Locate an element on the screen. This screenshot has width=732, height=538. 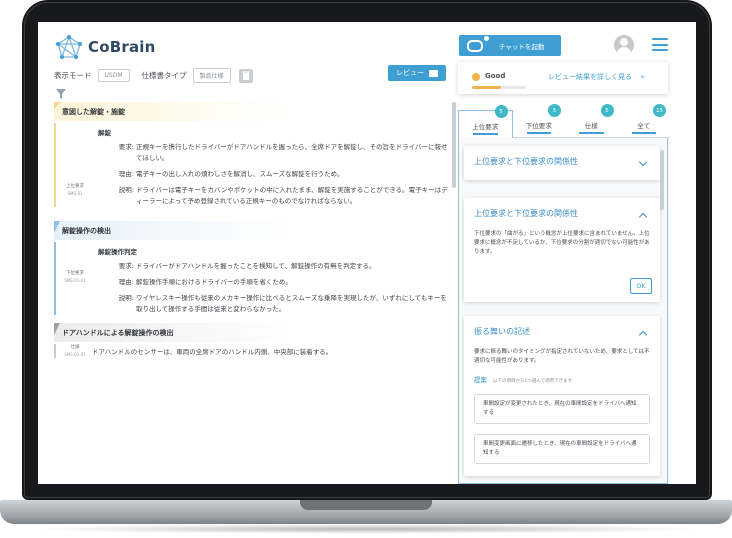
app-name: CoBrain is located at coordinates (122, 47).